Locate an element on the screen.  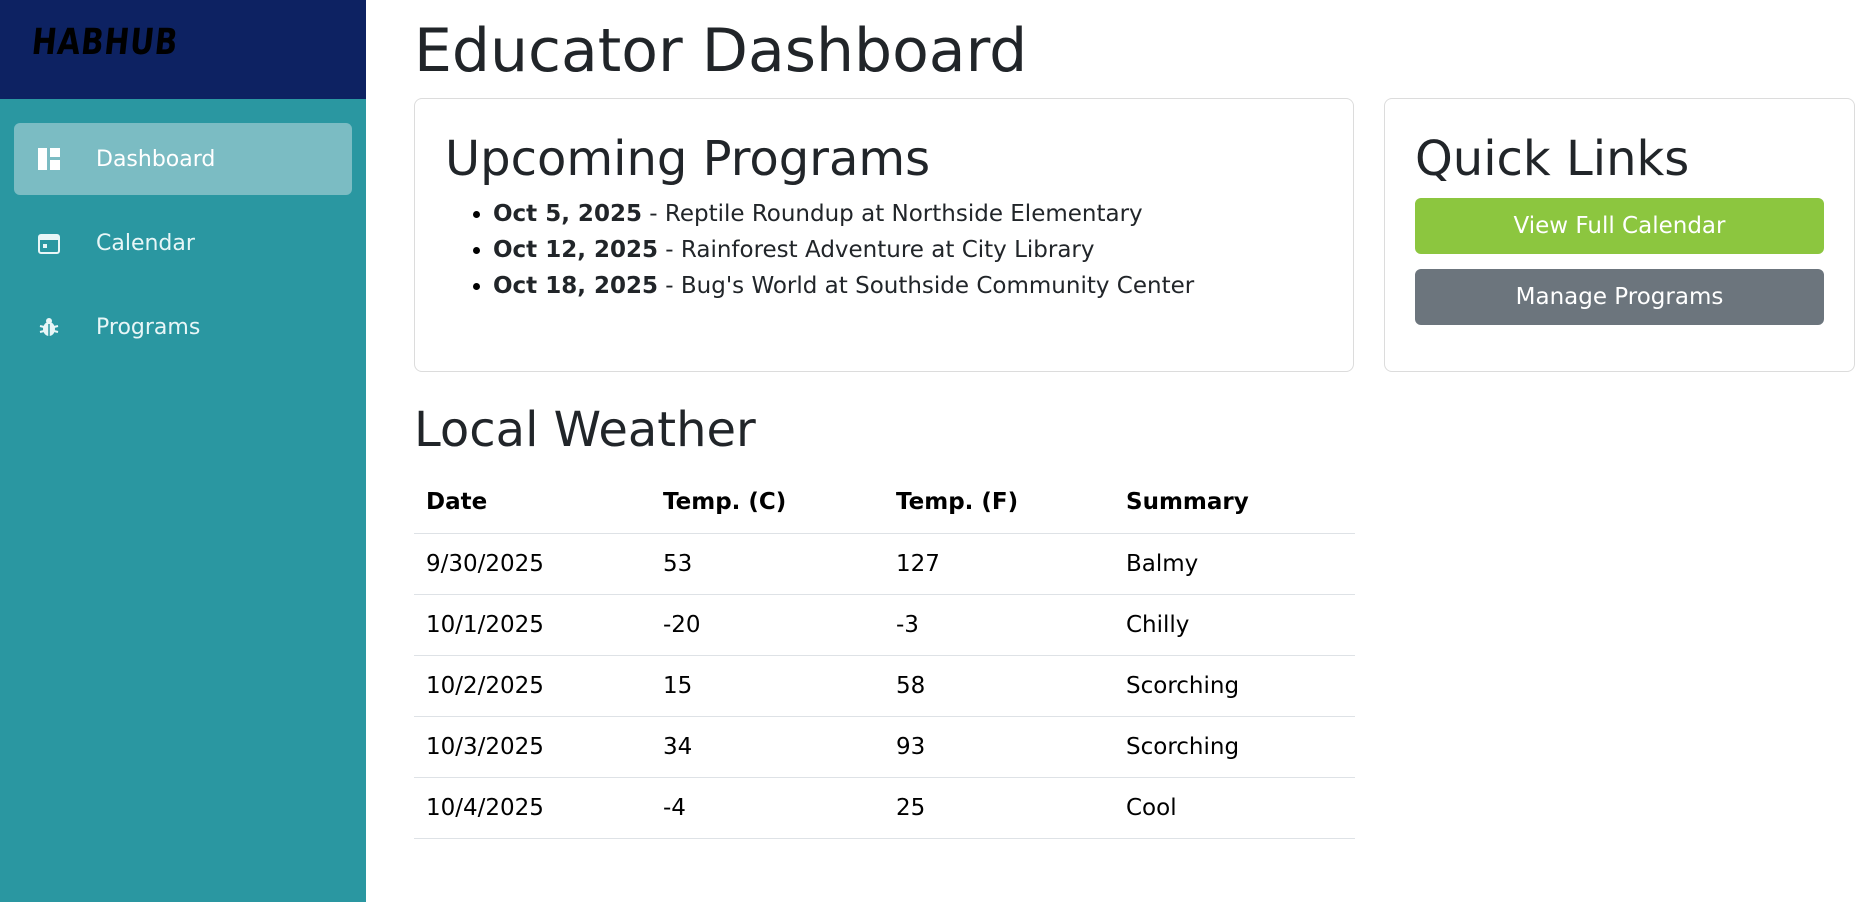
table-row: 9/30/2025 53 127 Balmy is located at coordinates (884, 564).